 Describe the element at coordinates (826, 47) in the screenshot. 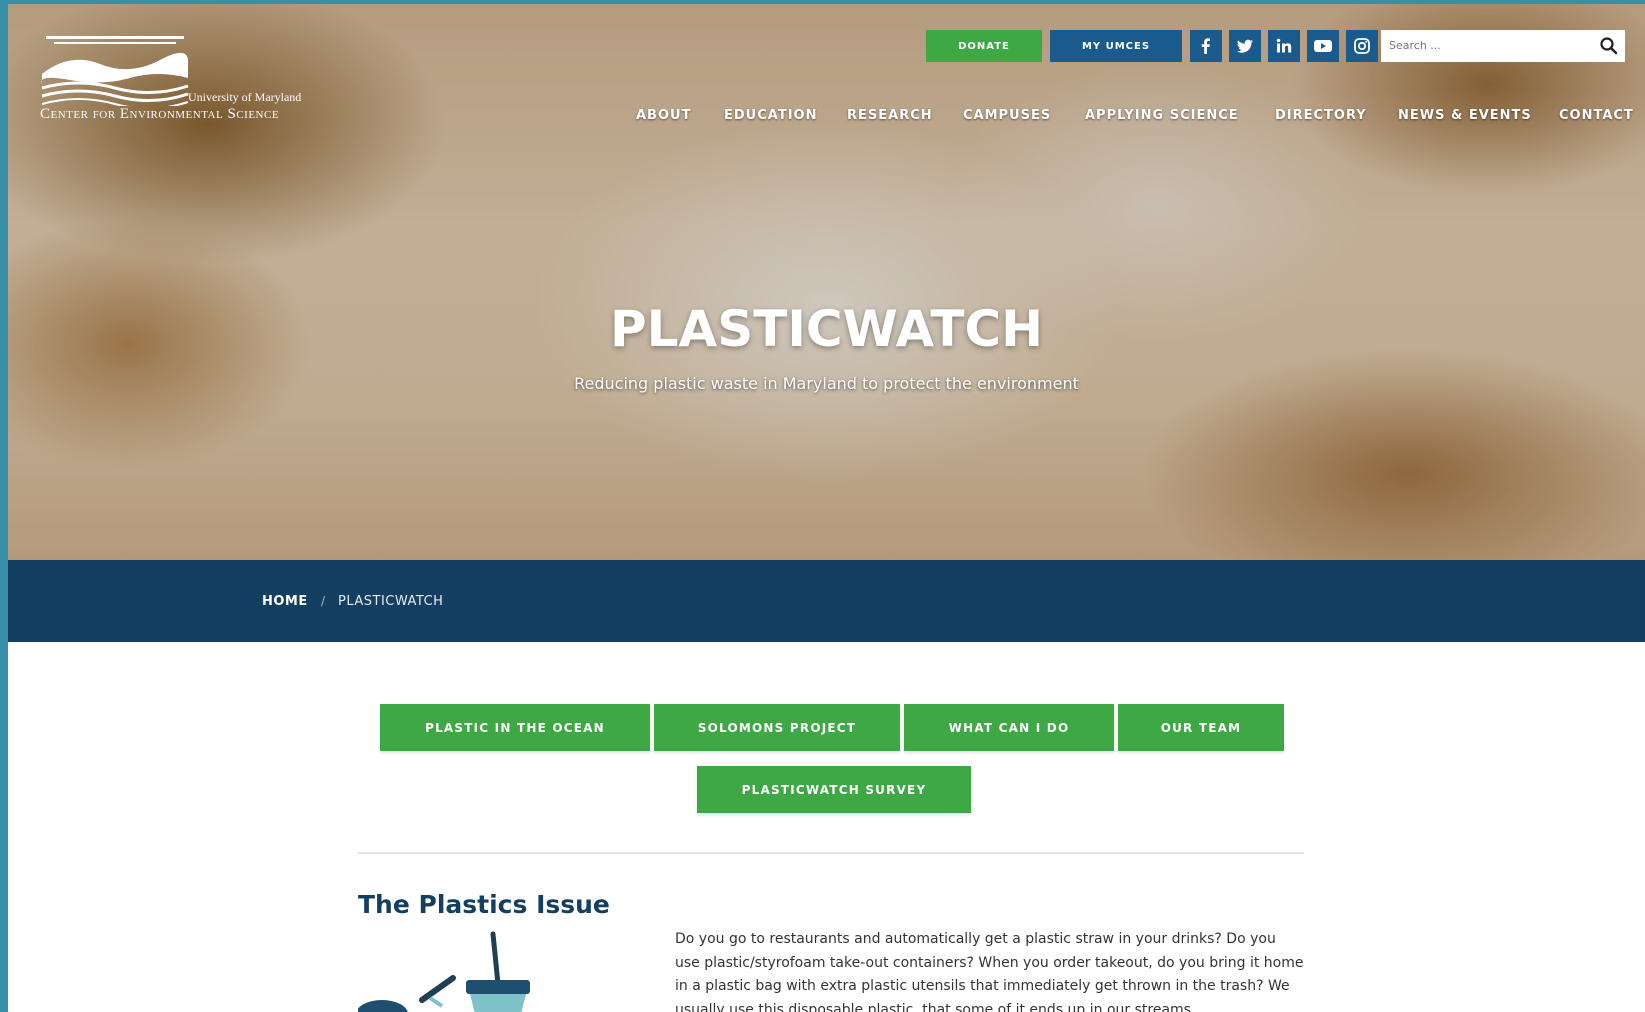

I see `utility-bar: DONATE MY UMCES` at that location.